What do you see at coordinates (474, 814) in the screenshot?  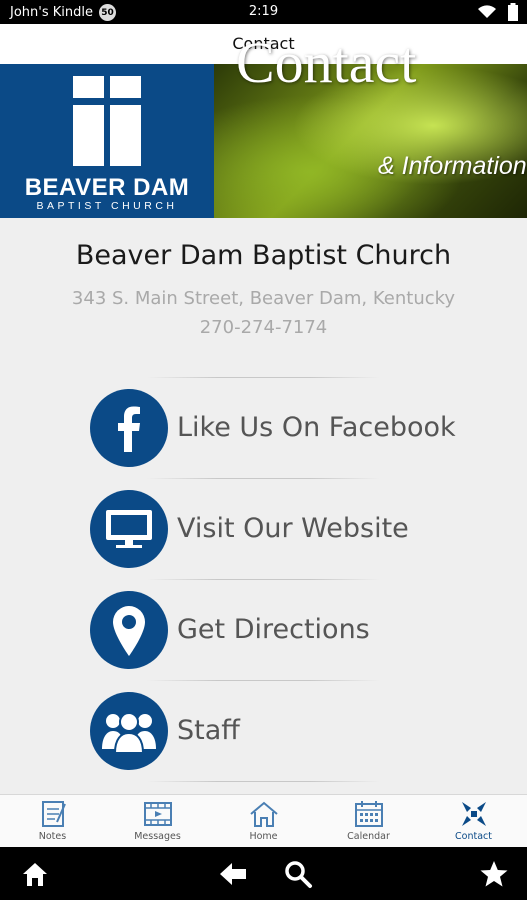 I see `contact-icon` at bounding box center [474, 814].